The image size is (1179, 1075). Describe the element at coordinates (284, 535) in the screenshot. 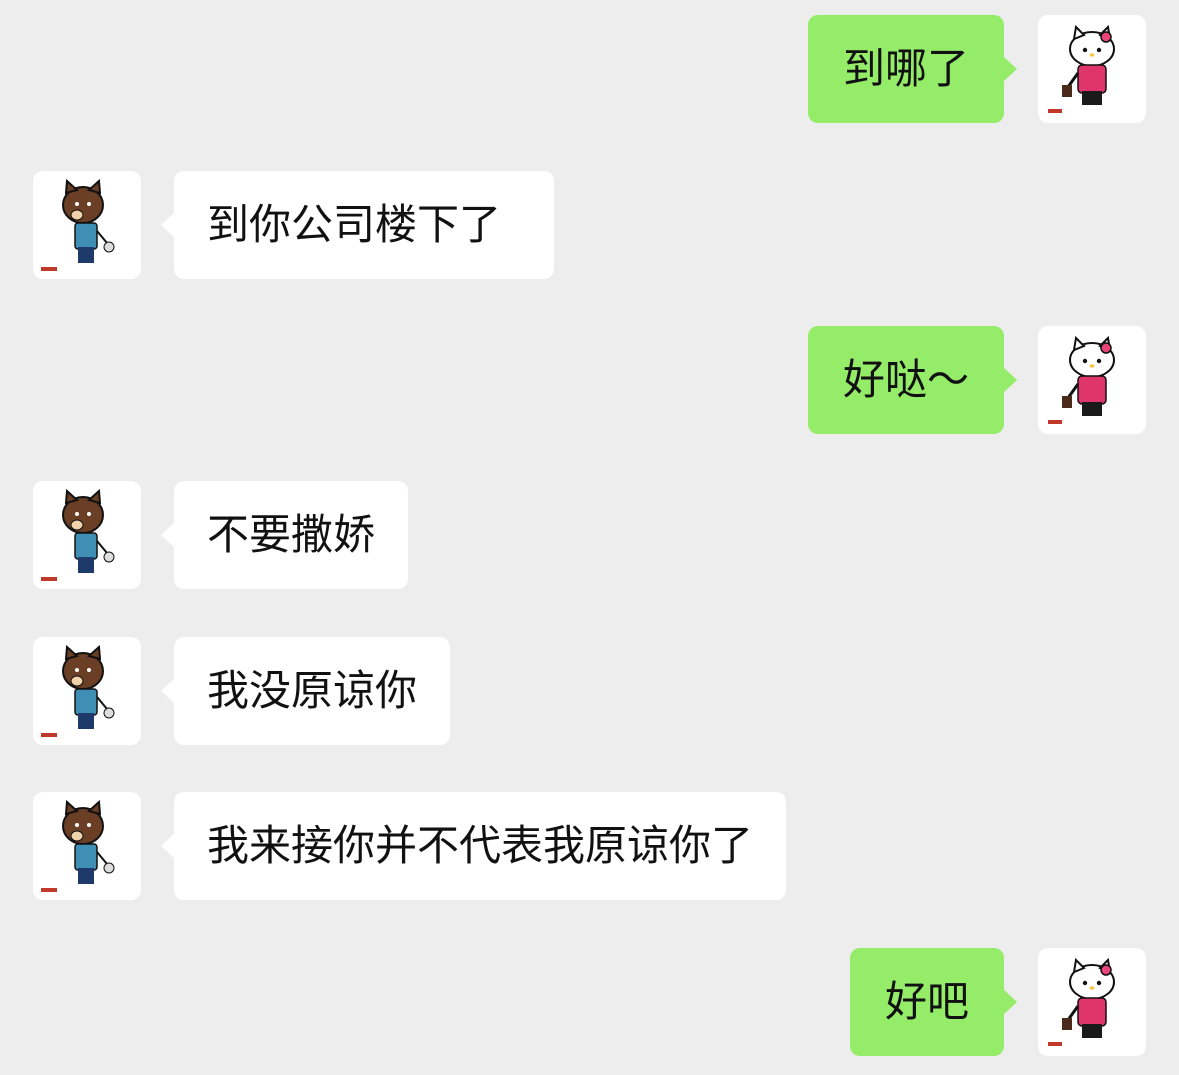

I see `message-bubble-incoming: 不要撒娇` at that location.